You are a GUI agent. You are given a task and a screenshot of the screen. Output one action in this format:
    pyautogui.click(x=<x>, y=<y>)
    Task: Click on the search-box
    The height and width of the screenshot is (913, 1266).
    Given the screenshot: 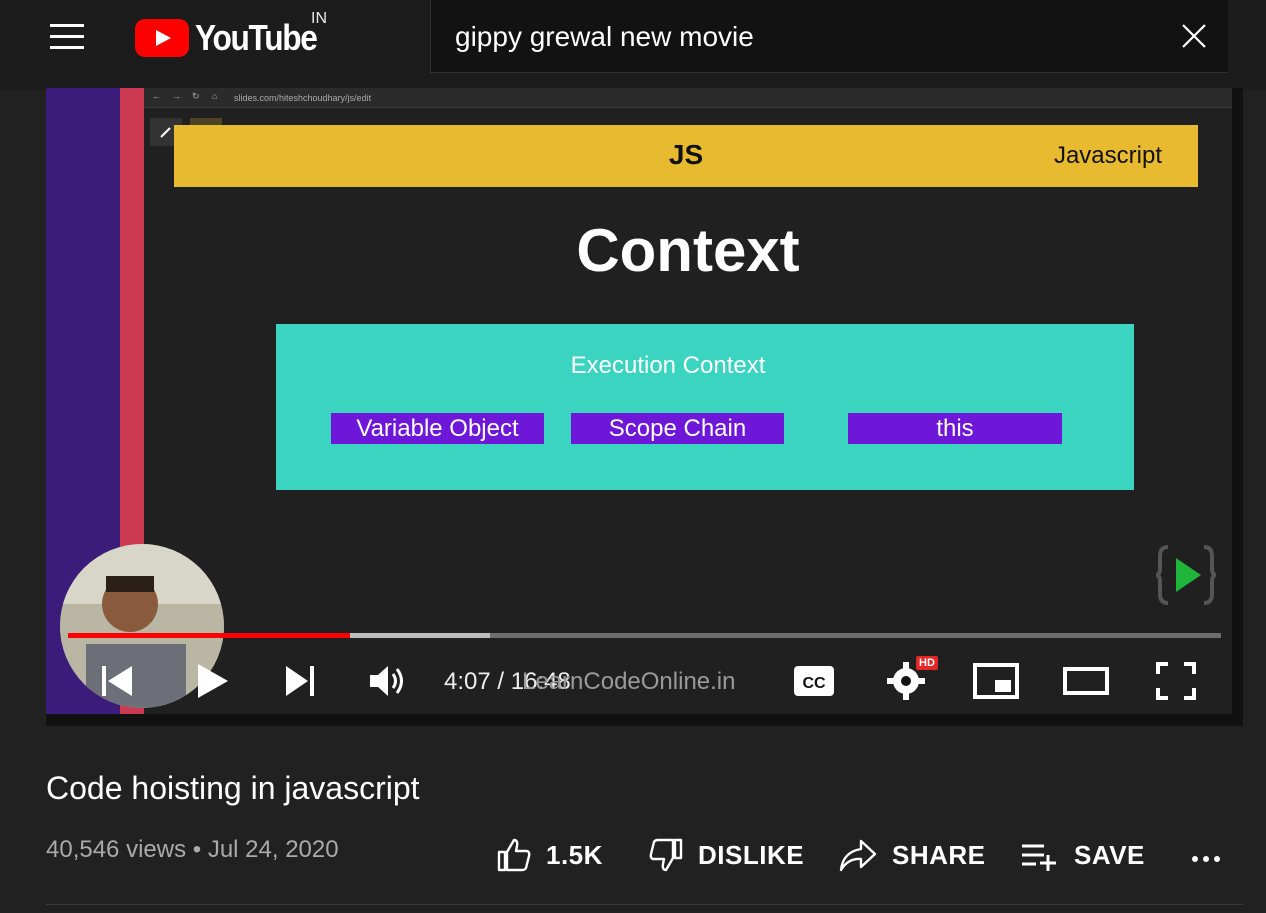 What is the action you would take?
    pyautogui.click(x=829, y=36)
    